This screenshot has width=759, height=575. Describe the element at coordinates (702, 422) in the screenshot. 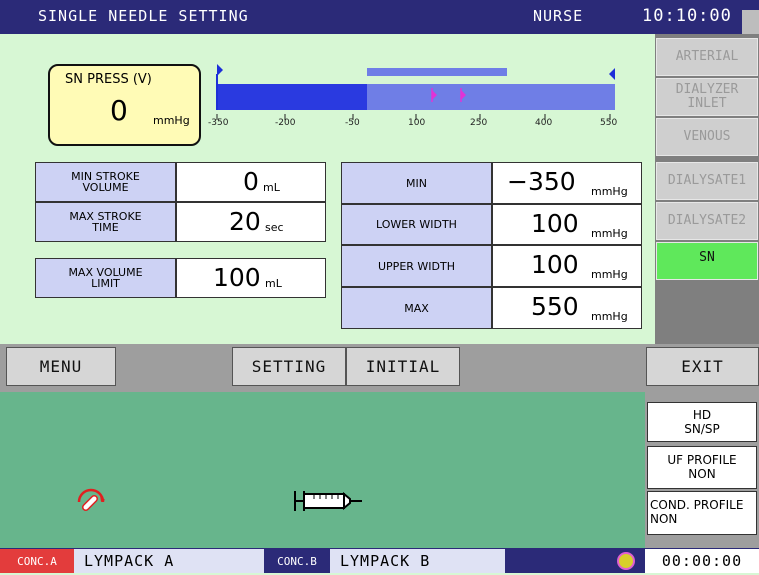

I see `mode-display: HD SN/SP` at that location.